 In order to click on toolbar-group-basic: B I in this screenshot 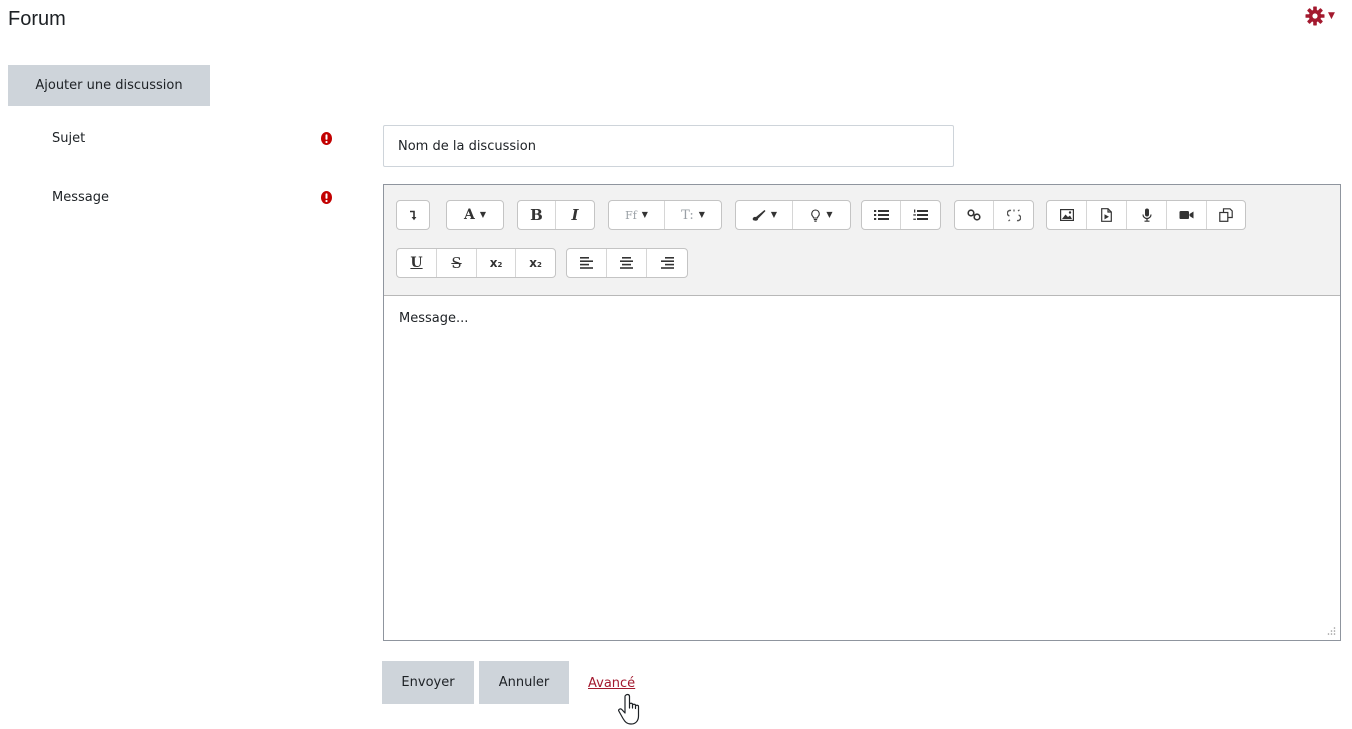, I will do `click(556, 215)`.